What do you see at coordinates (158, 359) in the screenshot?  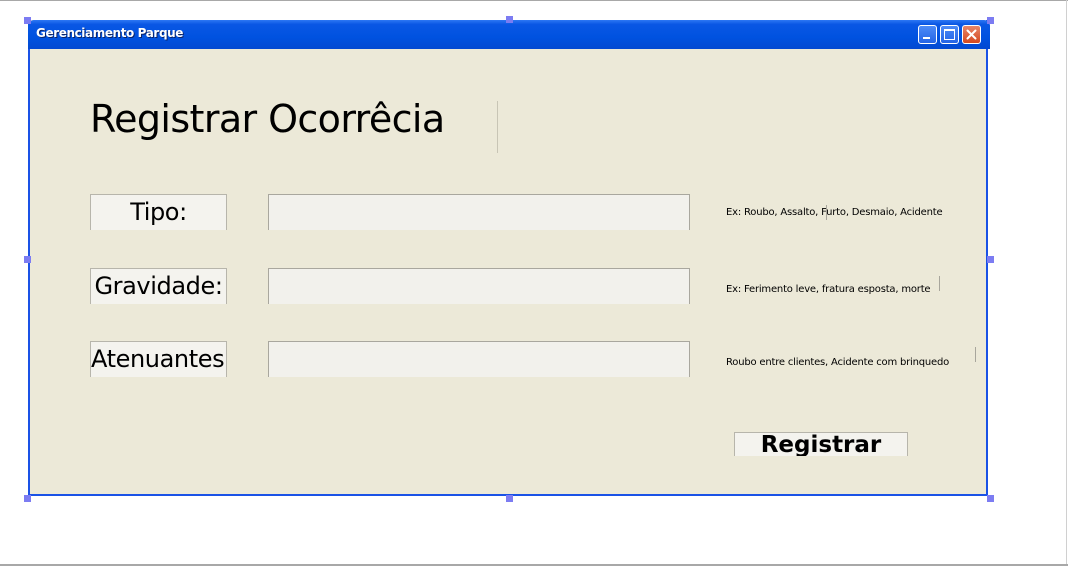 I see `atenuantes-label: Atenuantes:` at bounding box center [158, 359].